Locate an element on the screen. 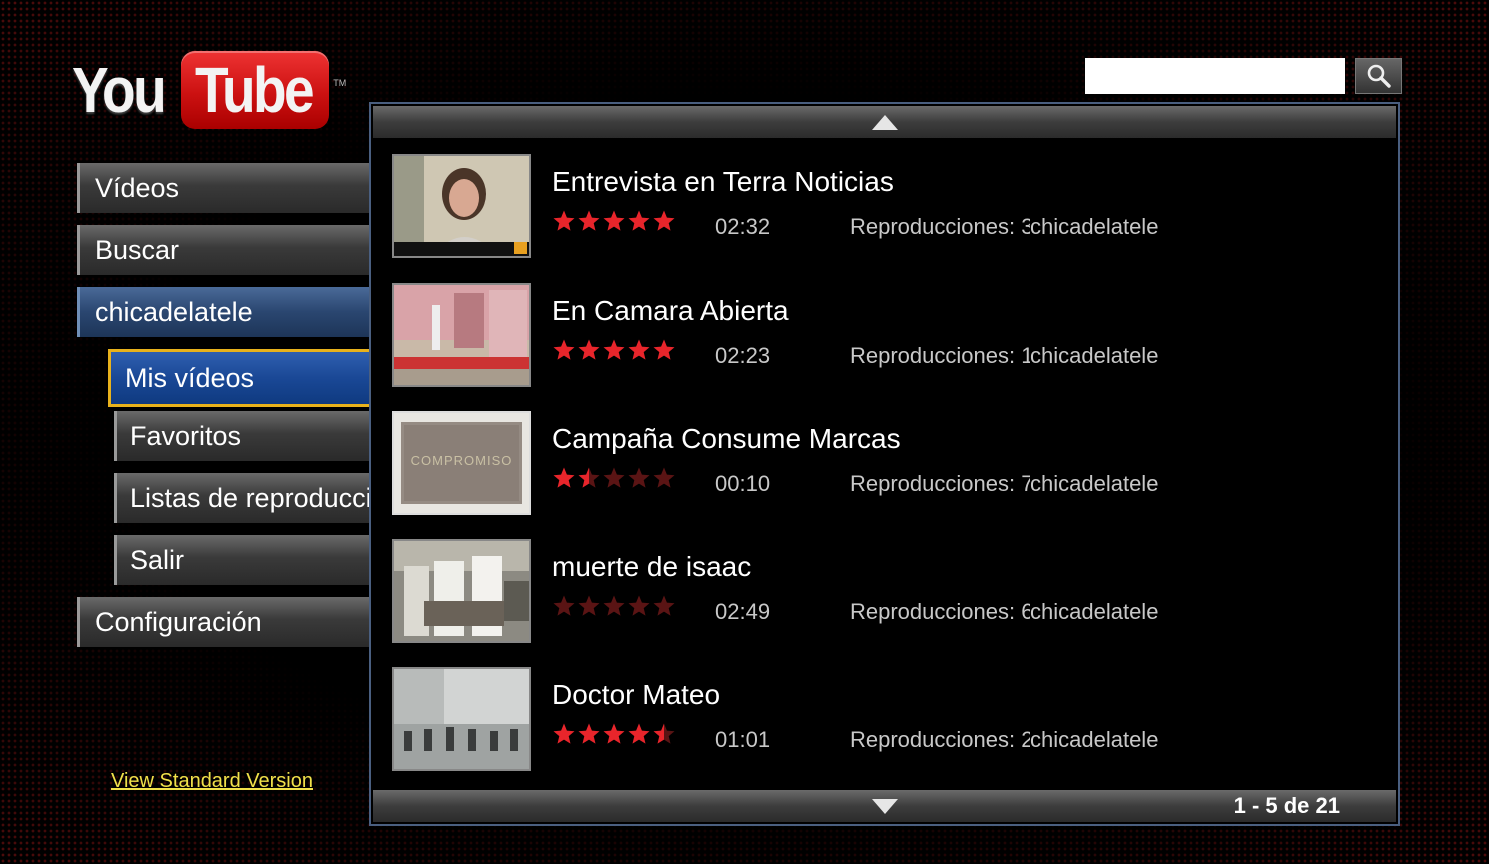 The width and height of the screenshot is (1489, 864). menu-item-favorites: Favoritos is located at coordinates (241, 436).